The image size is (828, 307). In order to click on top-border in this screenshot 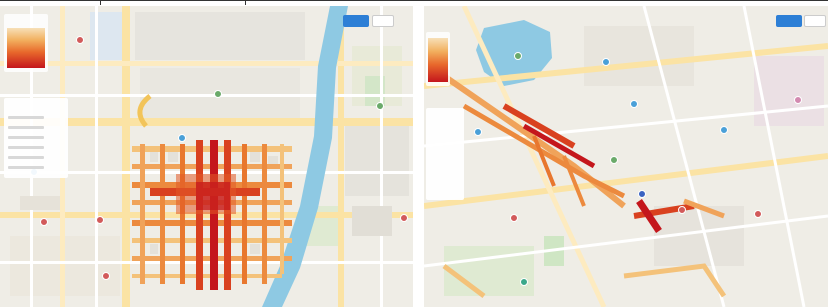, I will do `click(414, 2)`.